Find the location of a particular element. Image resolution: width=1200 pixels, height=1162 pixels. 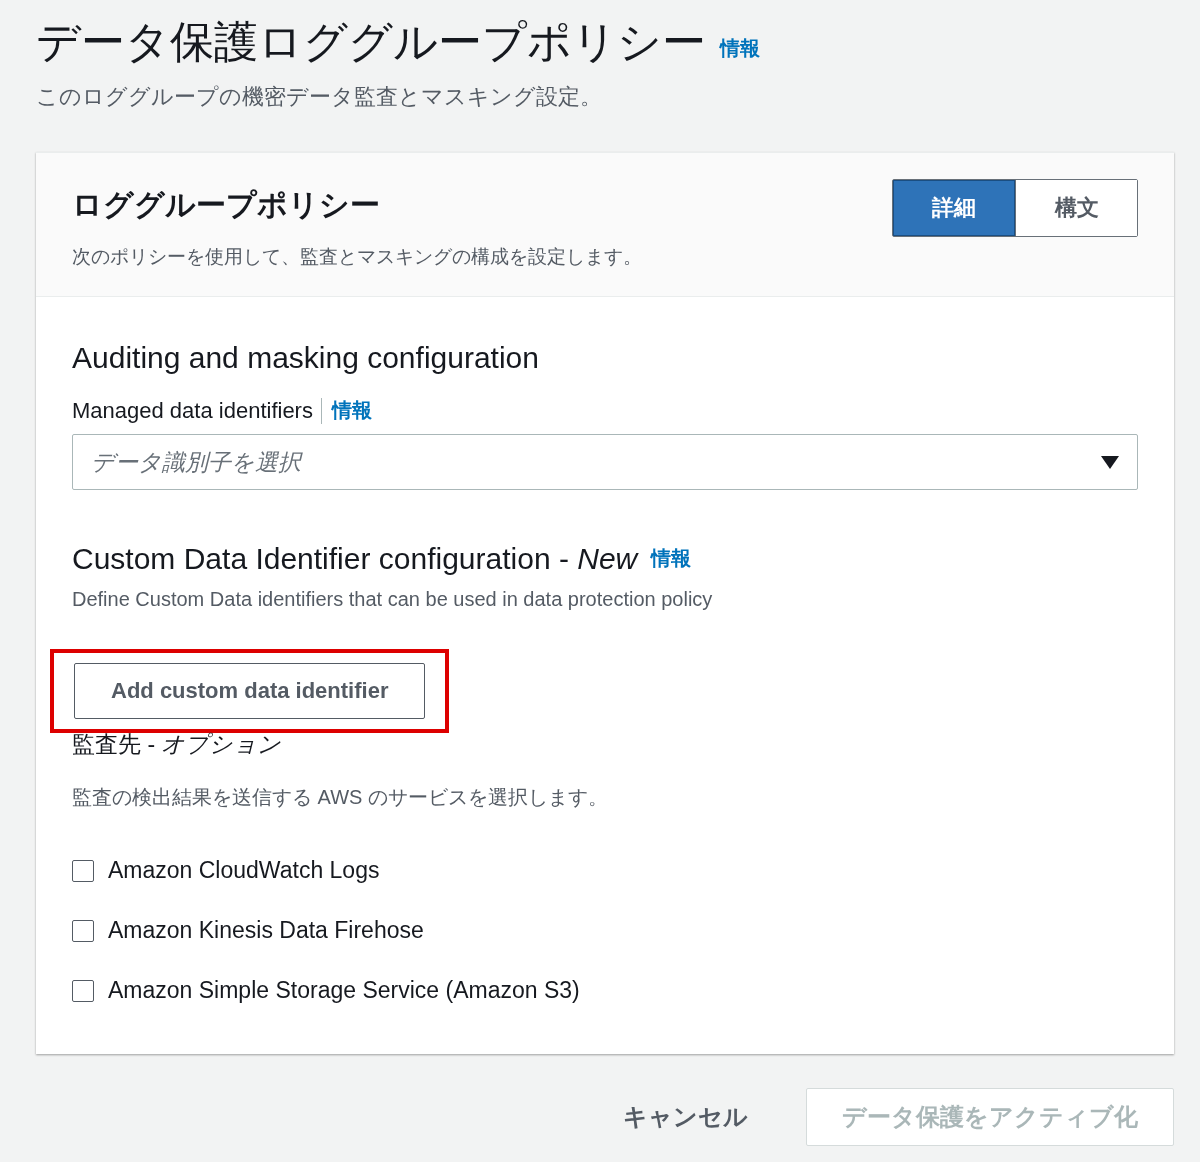

checkbox-label: Amazon Kinesis Data Firehose is located at coordinates (266, 930).